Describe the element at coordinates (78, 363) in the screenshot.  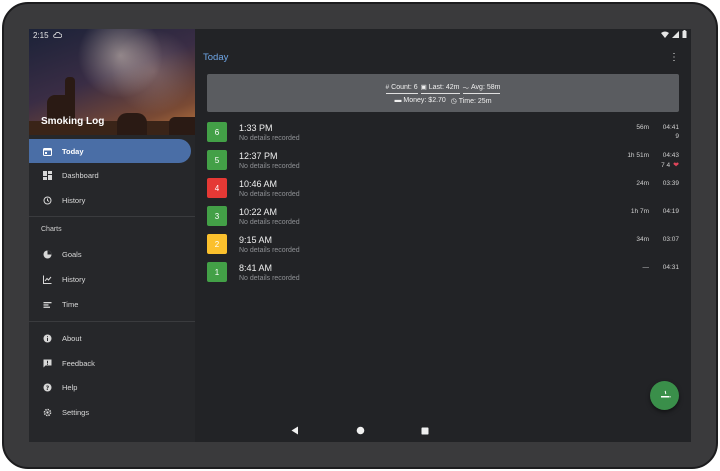
I see `nav-item-label: Feedback` at that location.